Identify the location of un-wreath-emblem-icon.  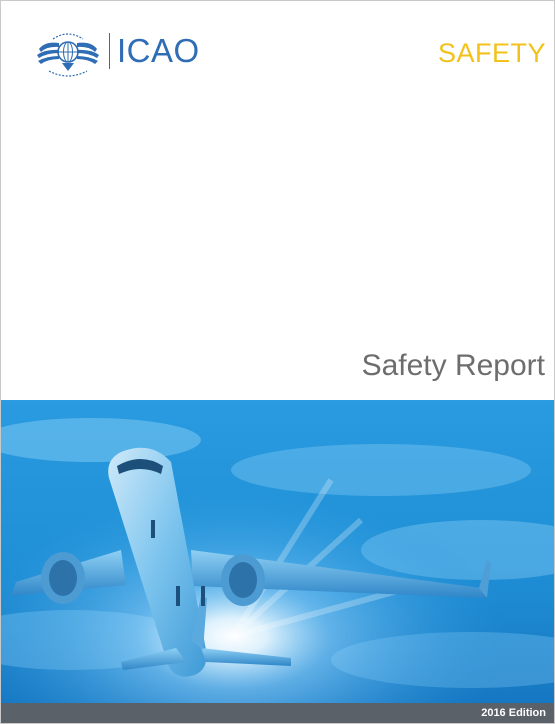
(68, 53).